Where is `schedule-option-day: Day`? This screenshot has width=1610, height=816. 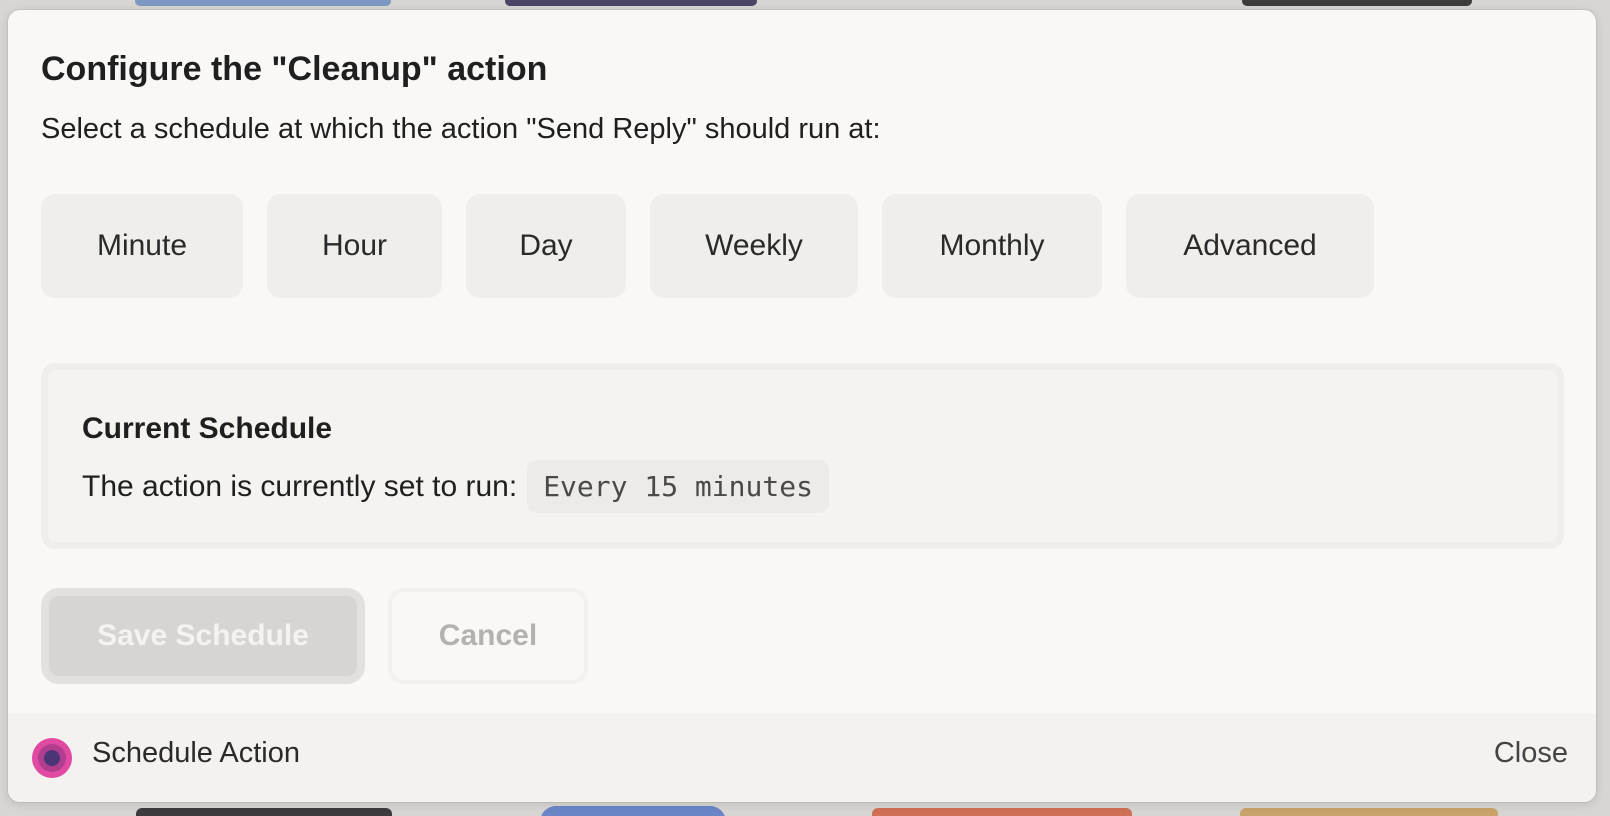 schedule-option-day: Day is located at coordinates (546, 246).